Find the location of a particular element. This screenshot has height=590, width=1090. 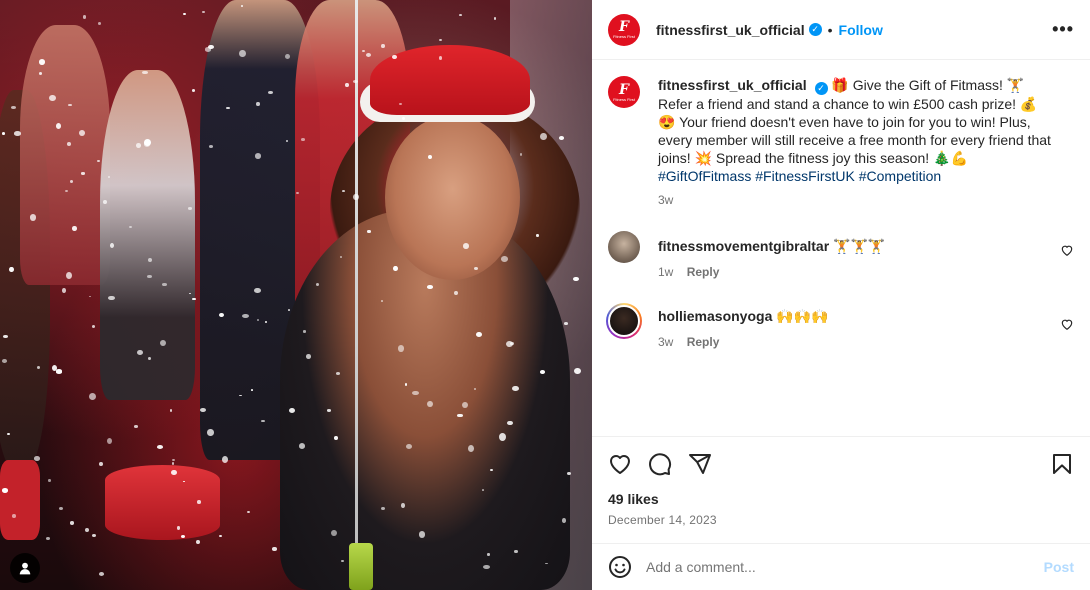

caption-time: 3w is located at coordinates (665, 200).